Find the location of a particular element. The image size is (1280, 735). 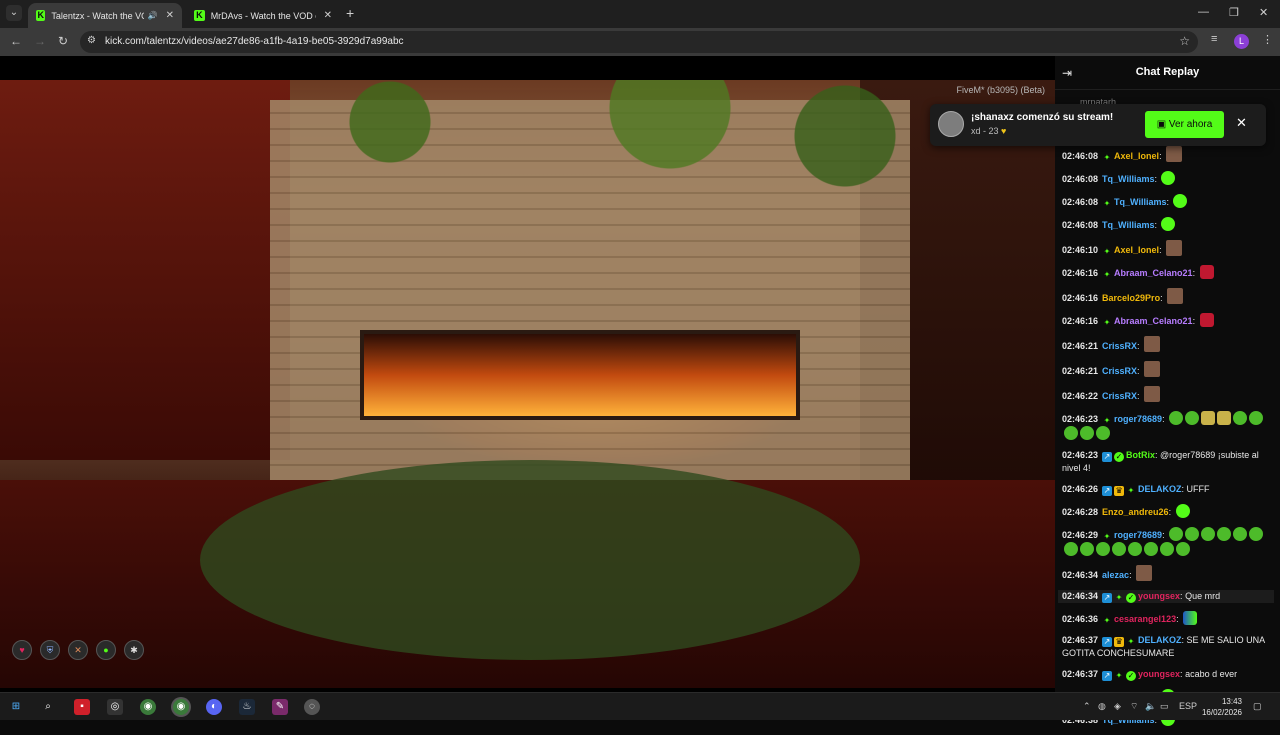

steam-icon: ♨ is located at coordinates (247, 707).